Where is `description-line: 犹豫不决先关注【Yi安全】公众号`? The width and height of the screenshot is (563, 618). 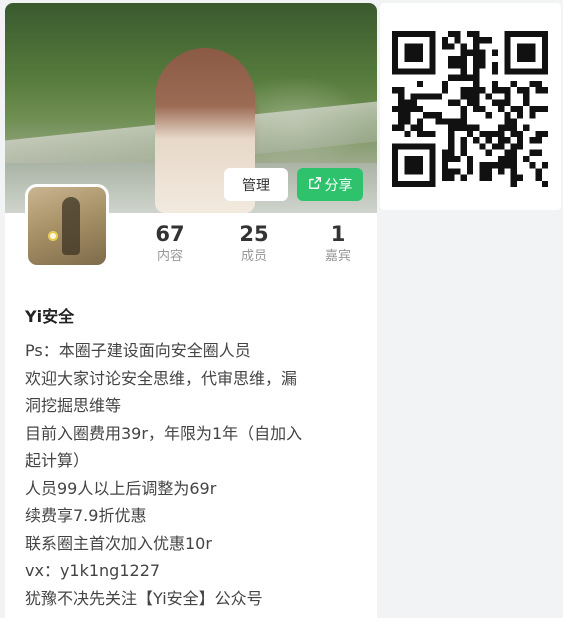
description-line: 犹豫不决先关注【Yi安全】公众号 is located at coordinates (144, 598).